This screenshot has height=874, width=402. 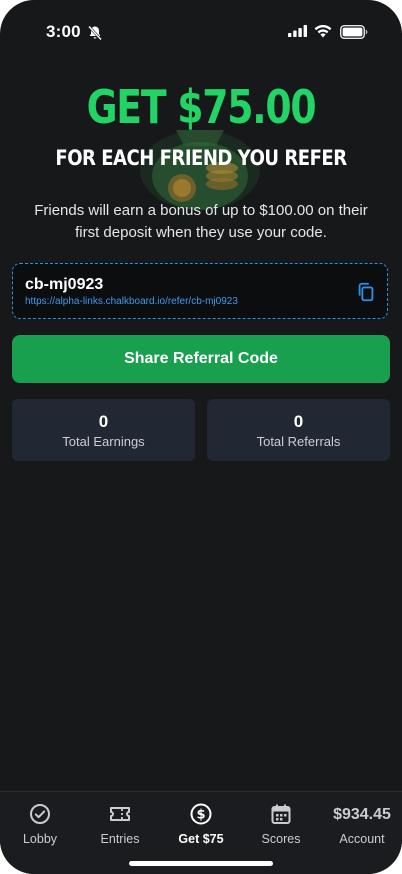 I want to click on total-earnings-card: 0 Total Earnings, so click(x=103, y=430).